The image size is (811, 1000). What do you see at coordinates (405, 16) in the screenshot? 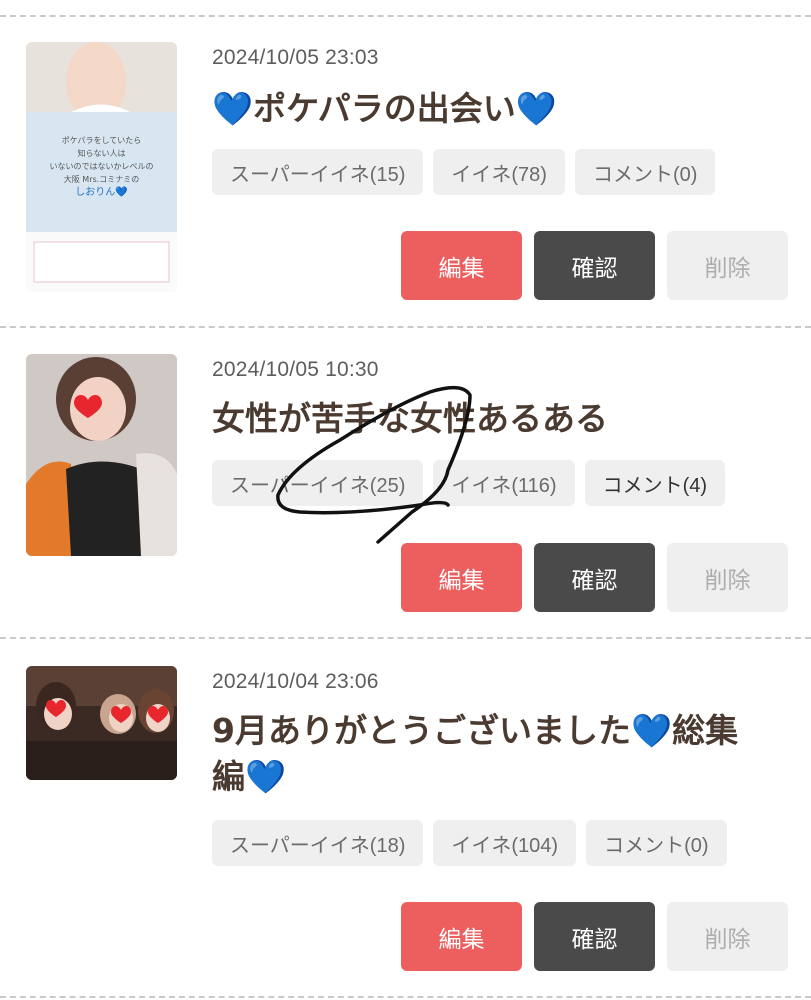
I see `divider-top` at bounding box center [405, 16].